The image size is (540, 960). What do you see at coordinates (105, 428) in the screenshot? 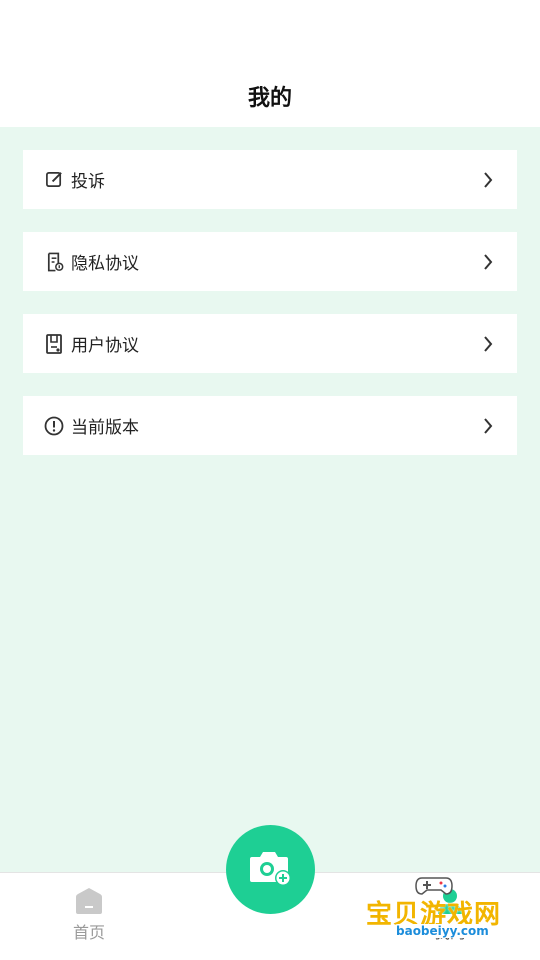
I see `menu-item-label: 当前版本` at bounding box center [105, 428].